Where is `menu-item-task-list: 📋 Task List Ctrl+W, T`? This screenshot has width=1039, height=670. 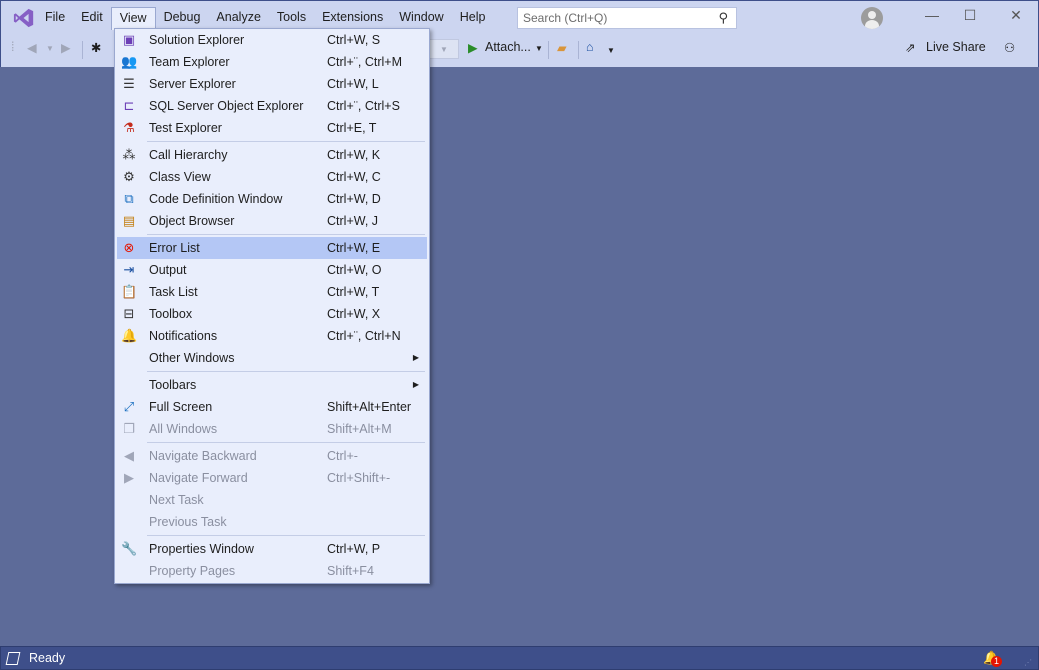 menu-item-task-list: 📋 Task List Ctrl+W, T is located at coordinates (272, 292).